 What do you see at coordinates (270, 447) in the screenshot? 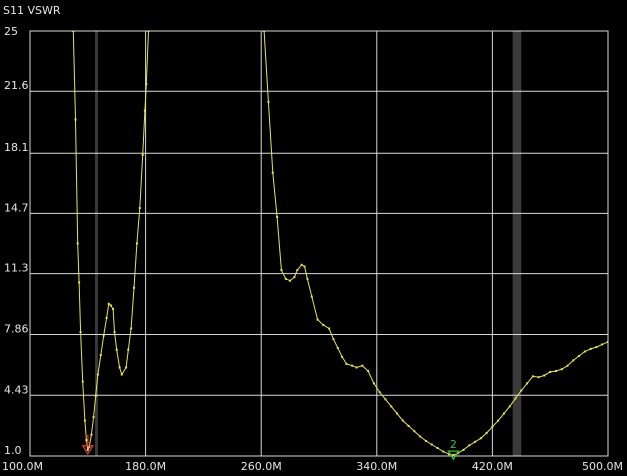
I see `markers: 12` at bounding box center [270, 447].